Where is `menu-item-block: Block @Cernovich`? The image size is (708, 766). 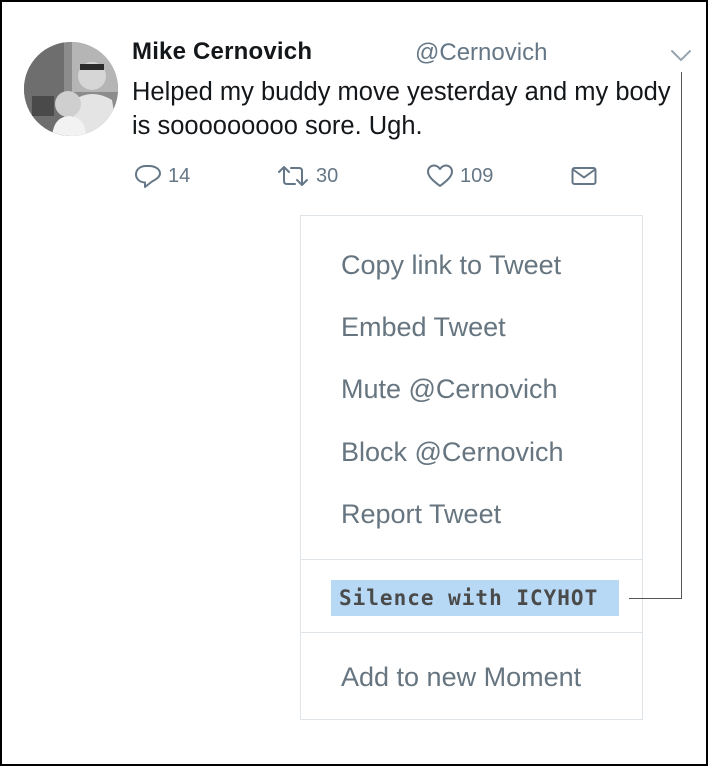
menu-item-block: Block @Cernovich is located at coordinates (452, 452).